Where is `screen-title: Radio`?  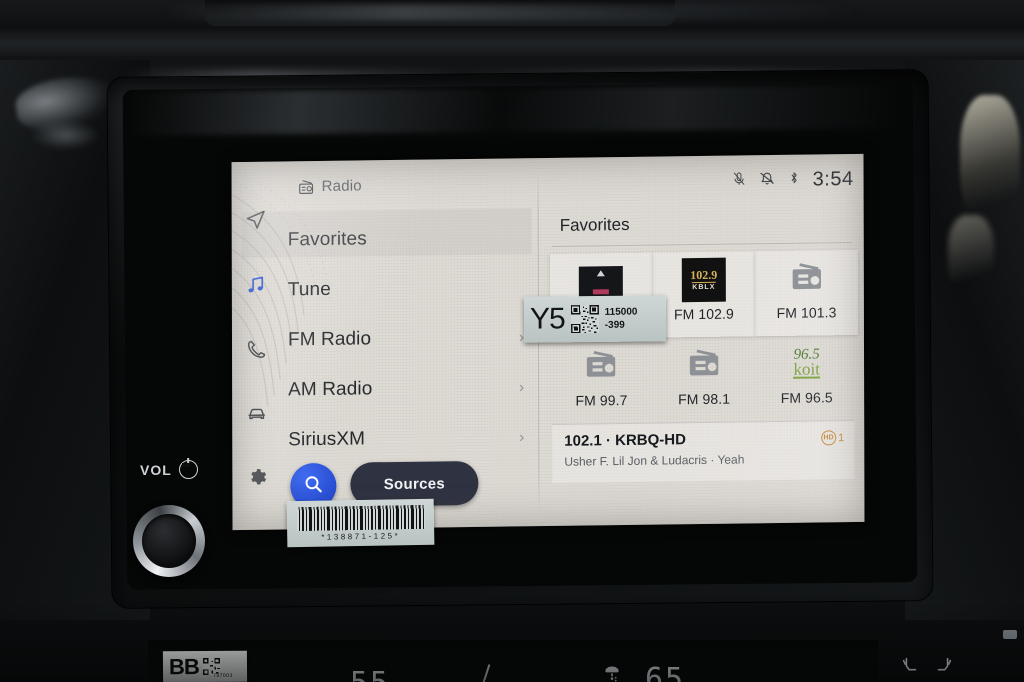 screen-title: Radio is located at coordinates (341, 186).